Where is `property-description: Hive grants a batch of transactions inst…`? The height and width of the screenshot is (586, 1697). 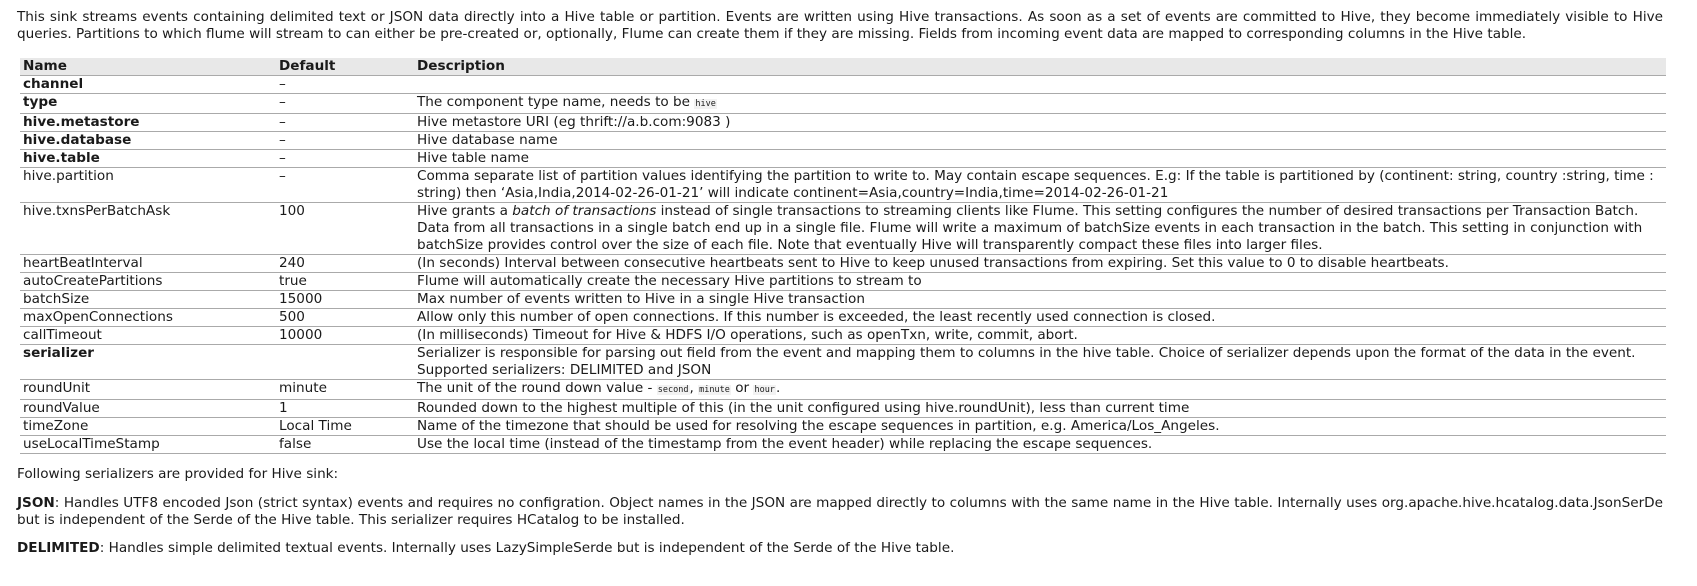
property-description: Hive grants a batch of transactions inst… is located at coordinates (1040, 228).